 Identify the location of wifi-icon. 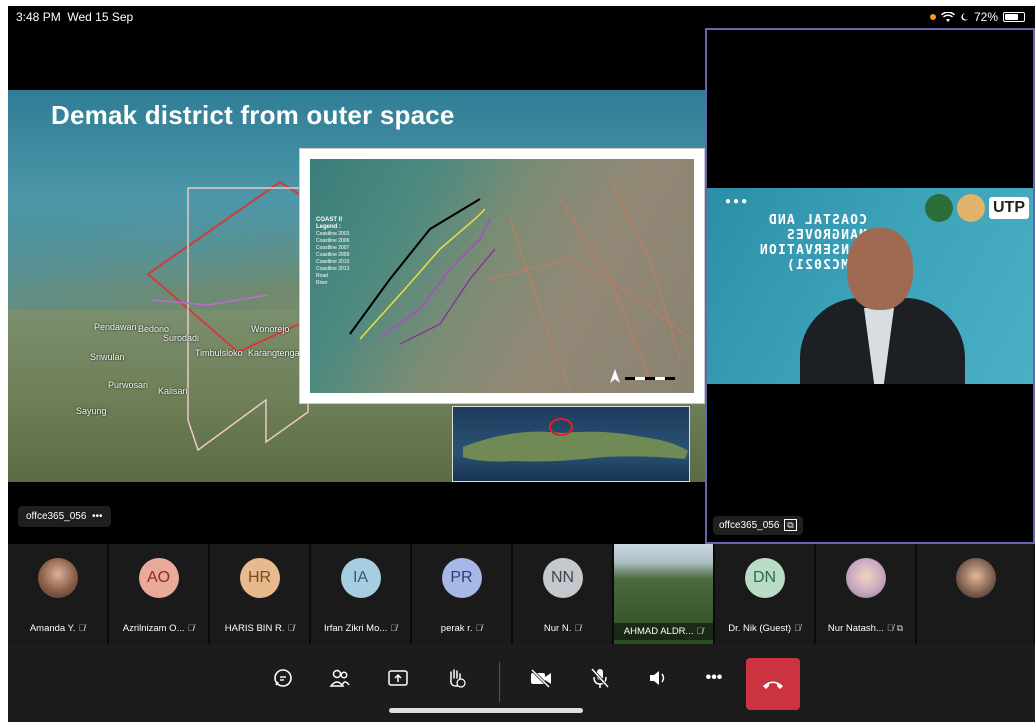
(947, 16).